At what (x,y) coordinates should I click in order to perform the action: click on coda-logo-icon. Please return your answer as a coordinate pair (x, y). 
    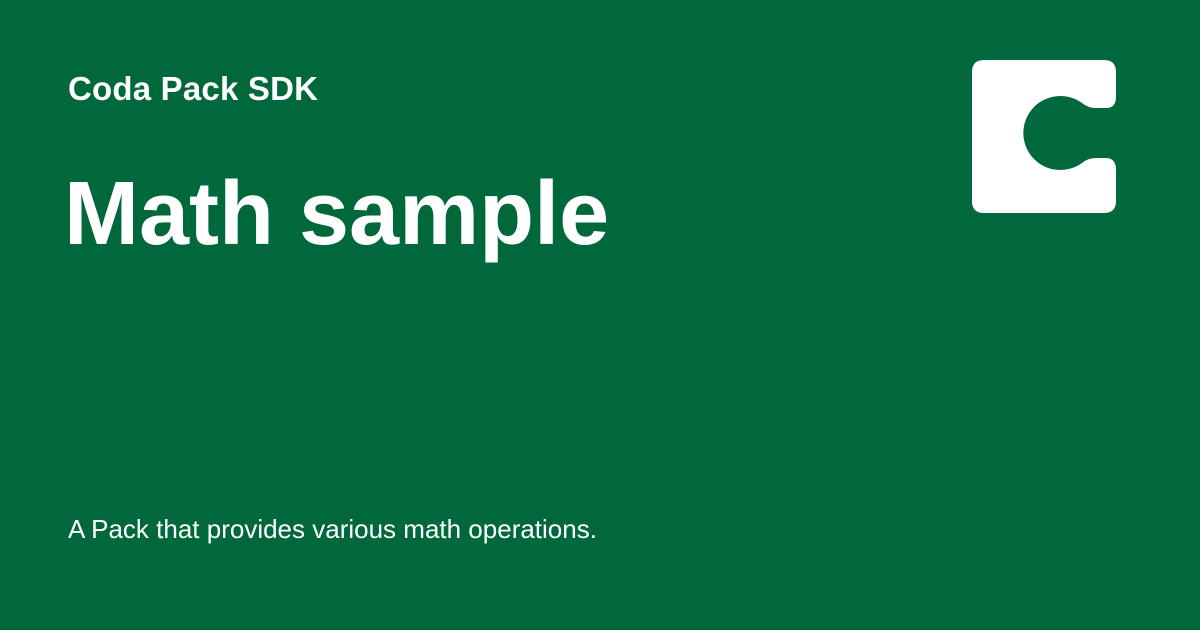
    Looking at the image, I should click on (1044, 136).